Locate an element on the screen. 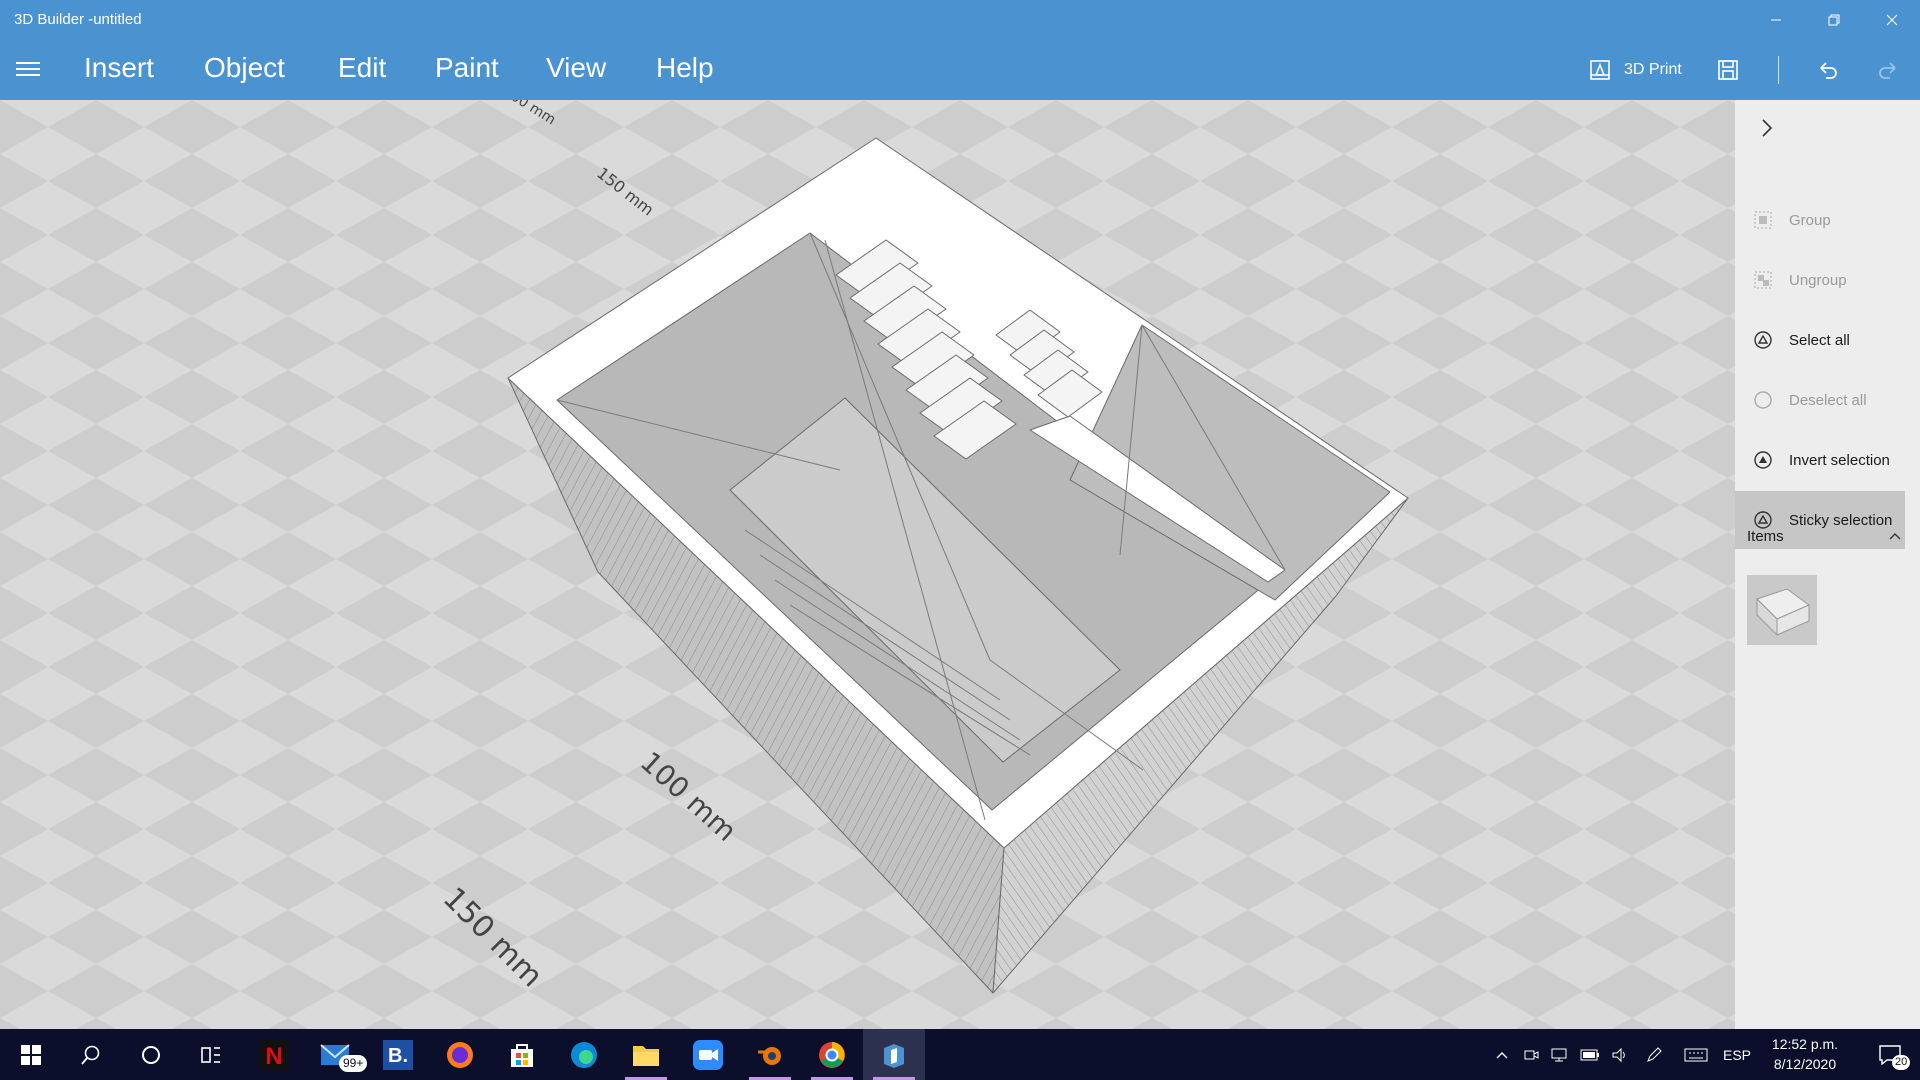 This screenshot has height=1080, width=1920. netflix-app: N is located at coordinates (274, 1054).